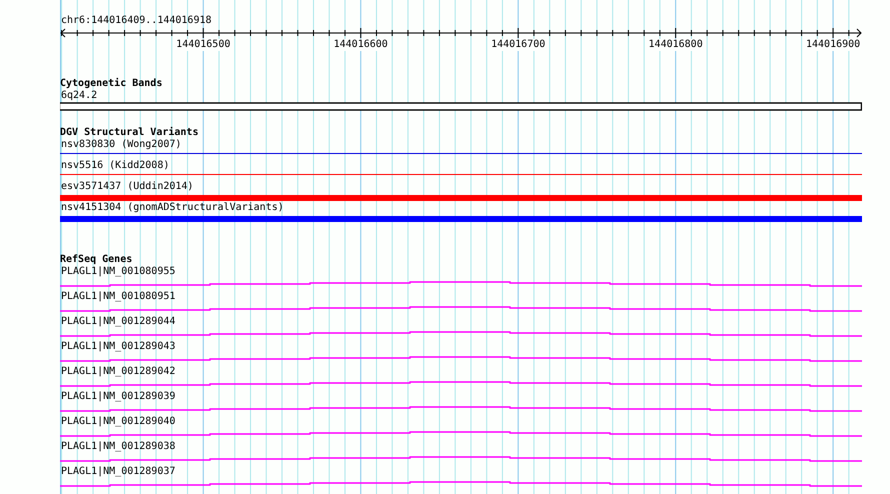  What do you see at coordinates (115, 166) in the screenshot?
I see `variant-label: nsv5516 (Kidd2008)` at bounding box center [115, 166].